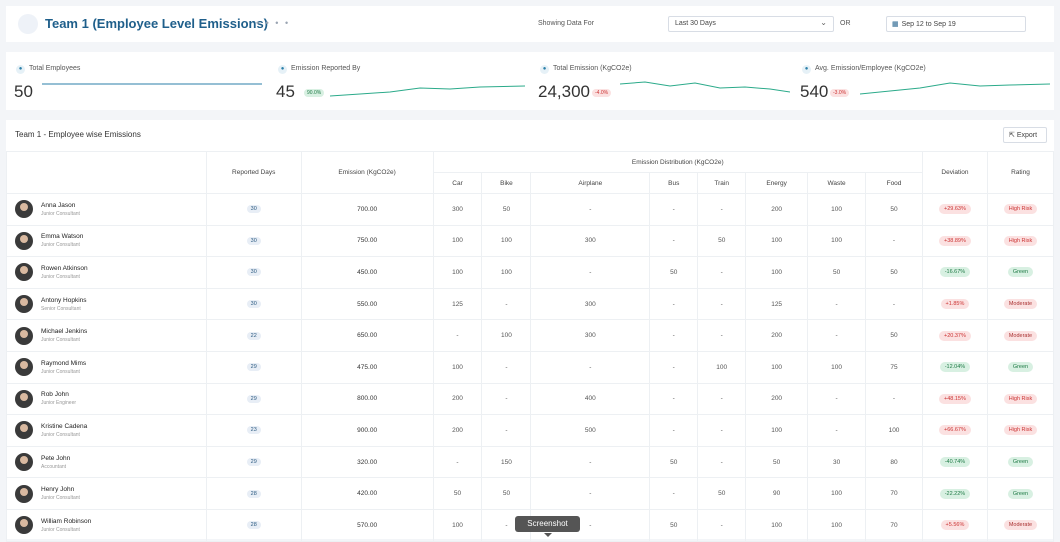 Image resolution: width=1060 pixels, height=542 pixels. I want to click on employee-cell: Kristine Cadena Junior Consultant, so click(106, 430).